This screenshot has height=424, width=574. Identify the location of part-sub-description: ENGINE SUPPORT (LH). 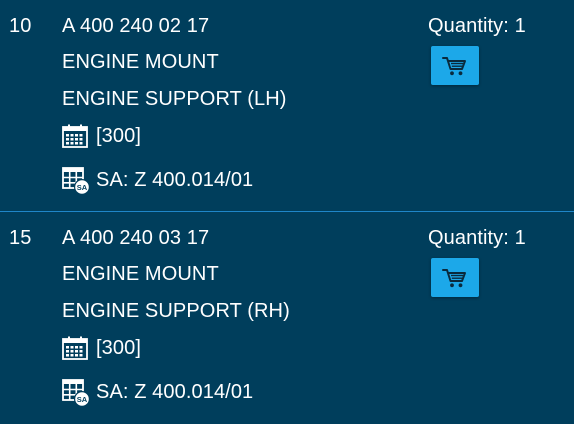
(174, 99).